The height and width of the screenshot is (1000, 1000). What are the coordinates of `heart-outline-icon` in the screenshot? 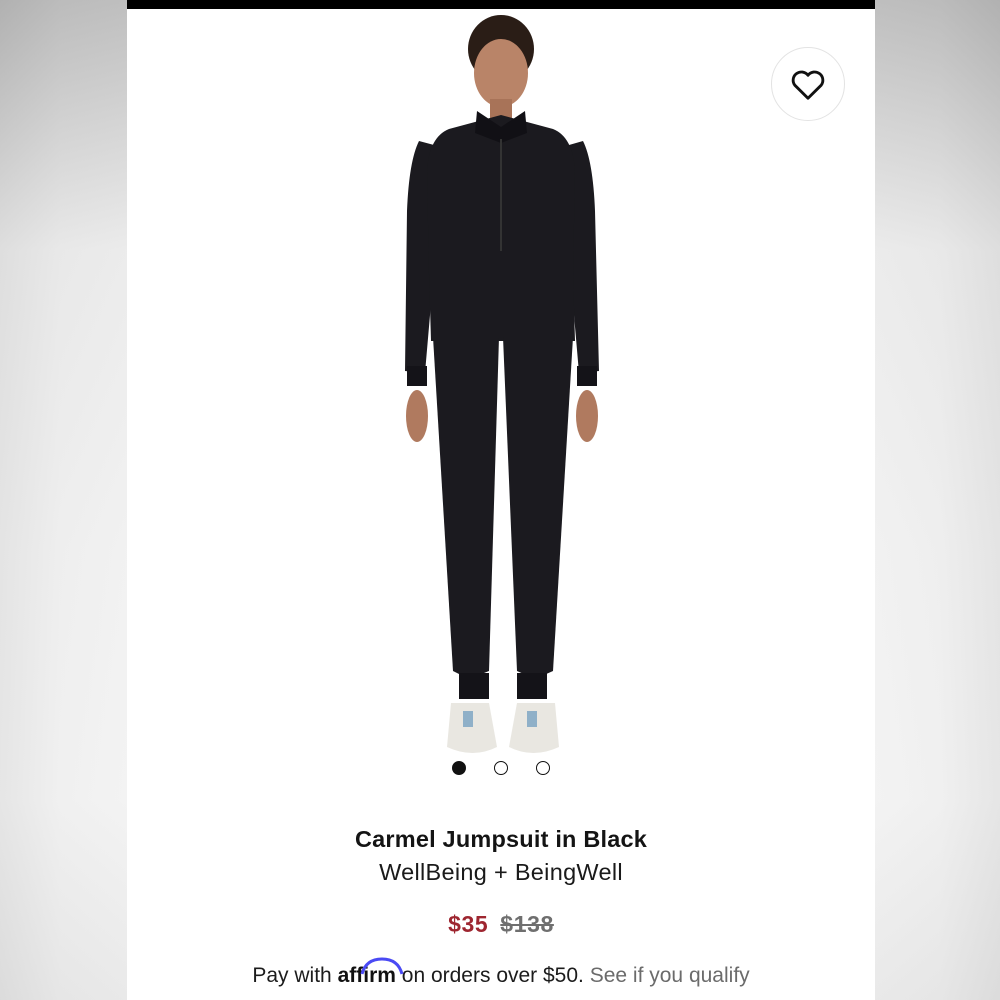 It's located at (808, 85).